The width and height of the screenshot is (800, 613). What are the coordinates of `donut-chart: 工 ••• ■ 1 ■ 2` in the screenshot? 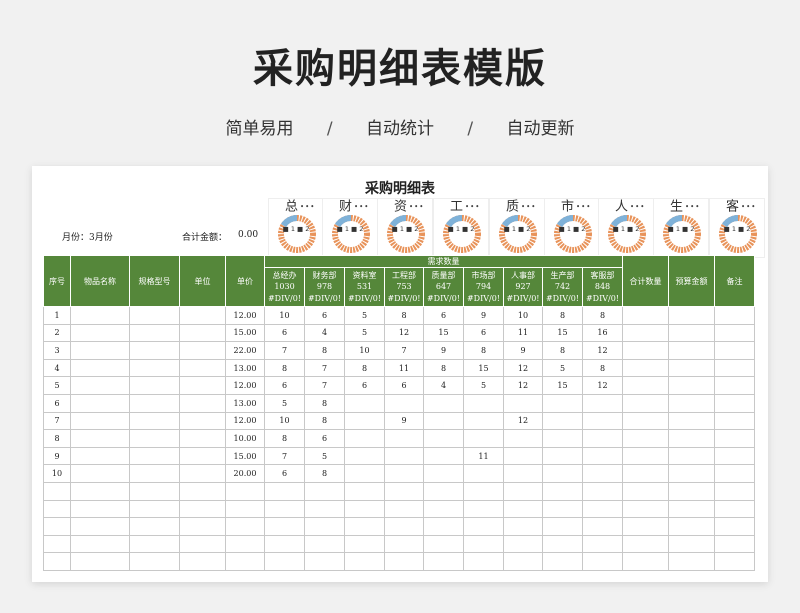 It's located at (461, 228).